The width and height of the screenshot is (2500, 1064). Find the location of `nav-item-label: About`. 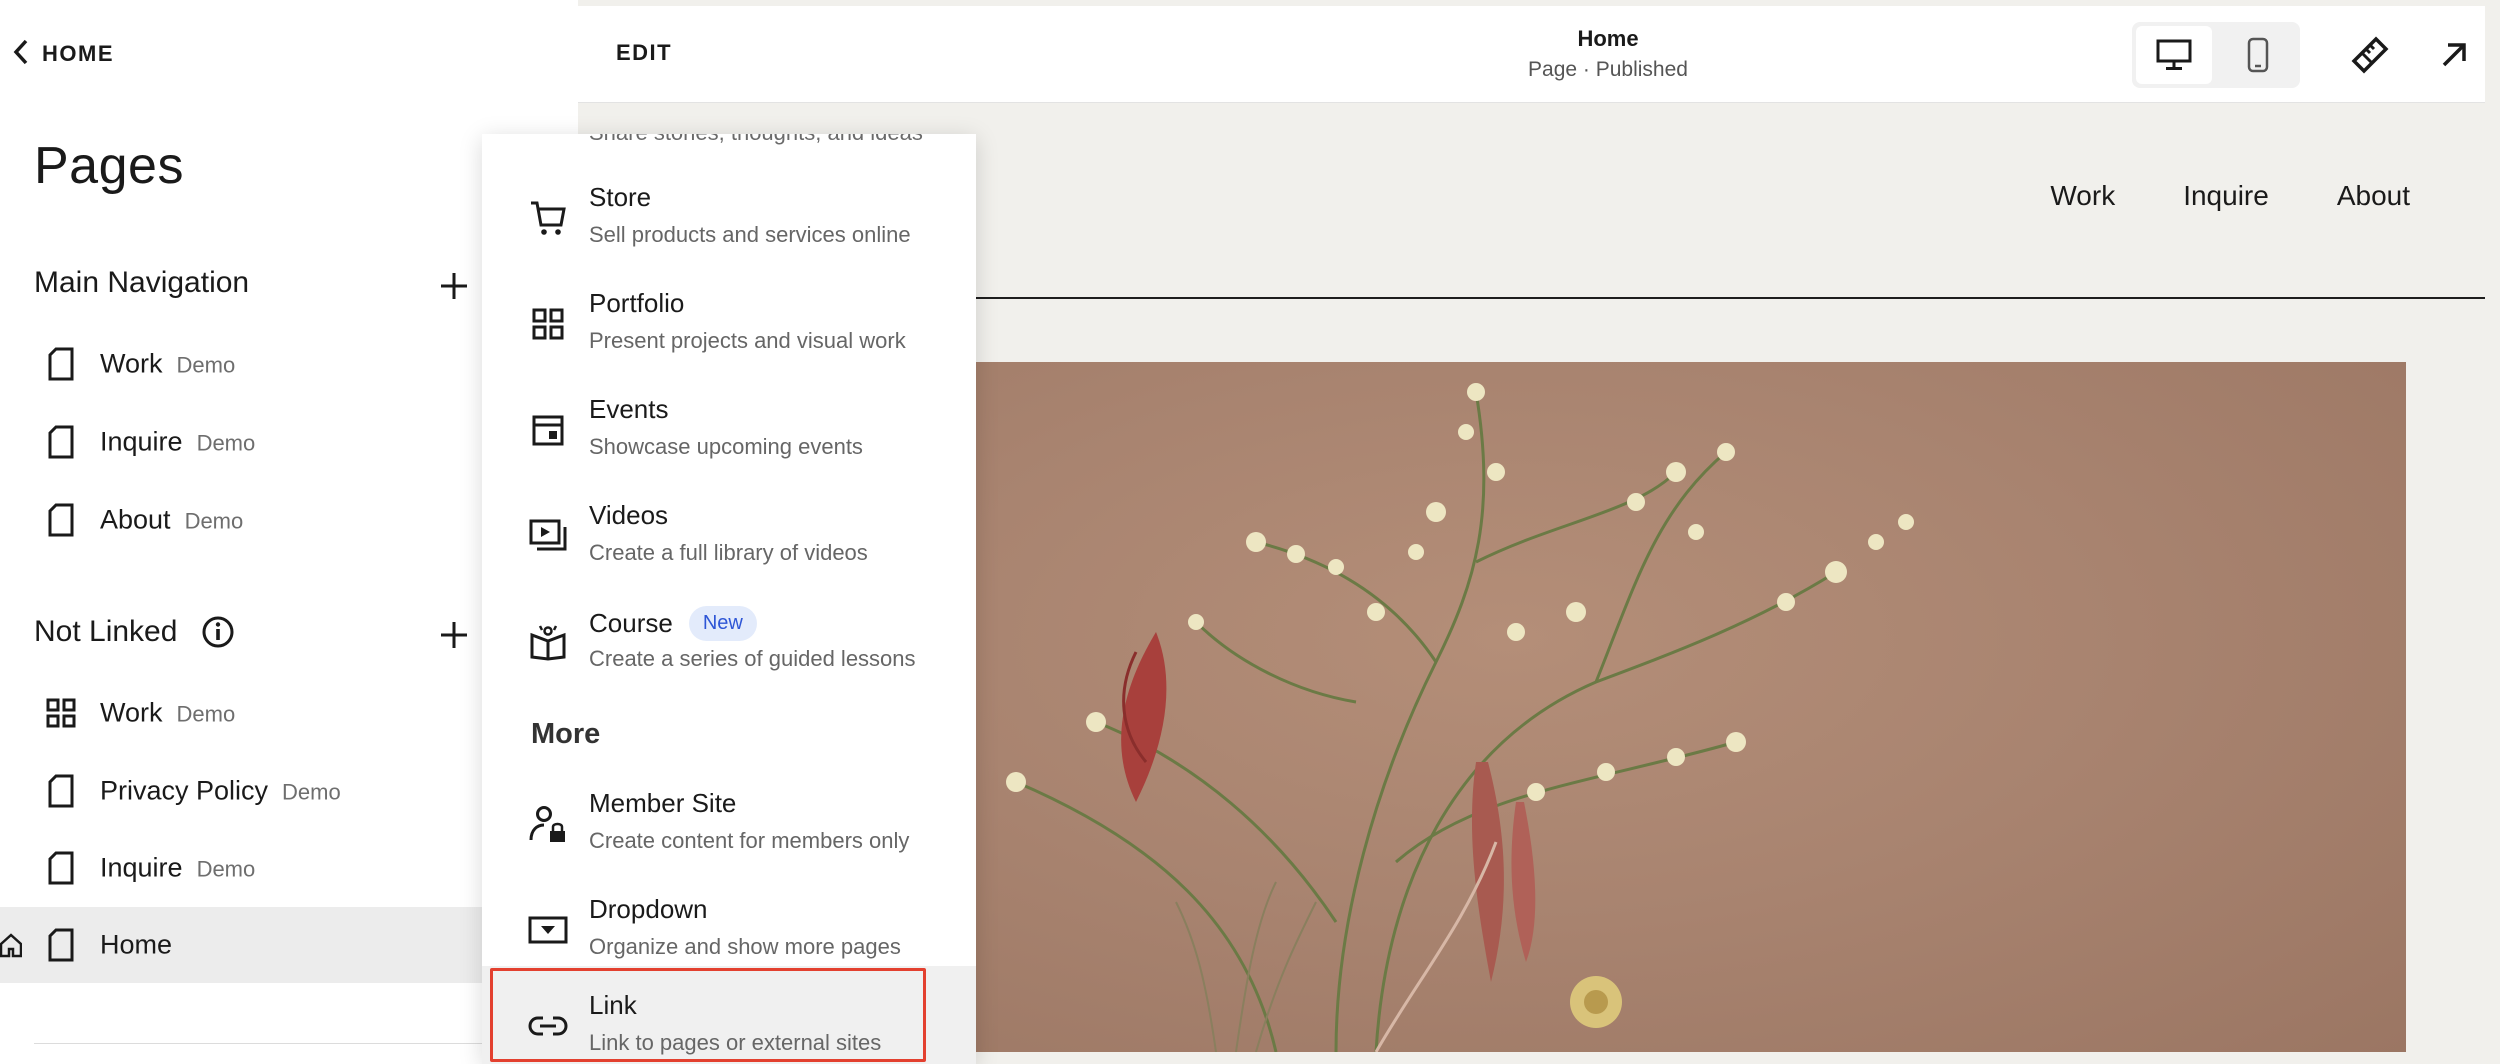

nav-item-label: About is located at coordinates (135, 519).